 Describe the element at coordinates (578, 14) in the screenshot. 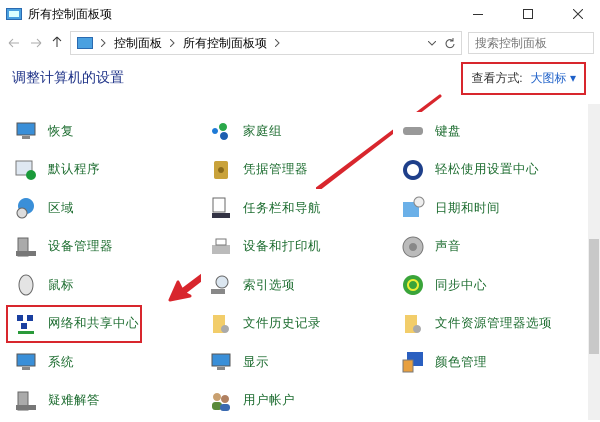

I see `close-icon` at that location.